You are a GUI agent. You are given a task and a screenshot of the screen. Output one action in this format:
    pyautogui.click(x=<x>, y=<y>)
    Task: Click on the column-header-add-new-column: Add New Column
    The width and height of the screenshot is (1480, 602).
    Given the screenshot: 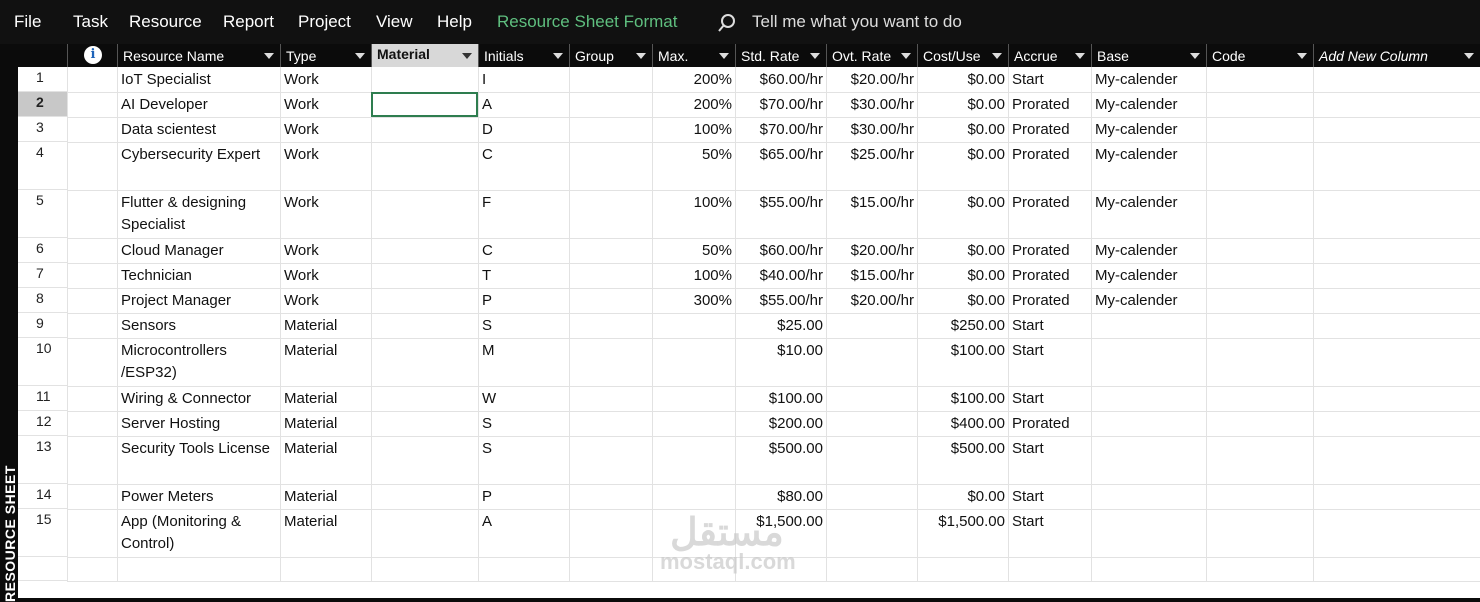 What is the action you would take?
    pyautogui.click(x=1396, y=55)
    